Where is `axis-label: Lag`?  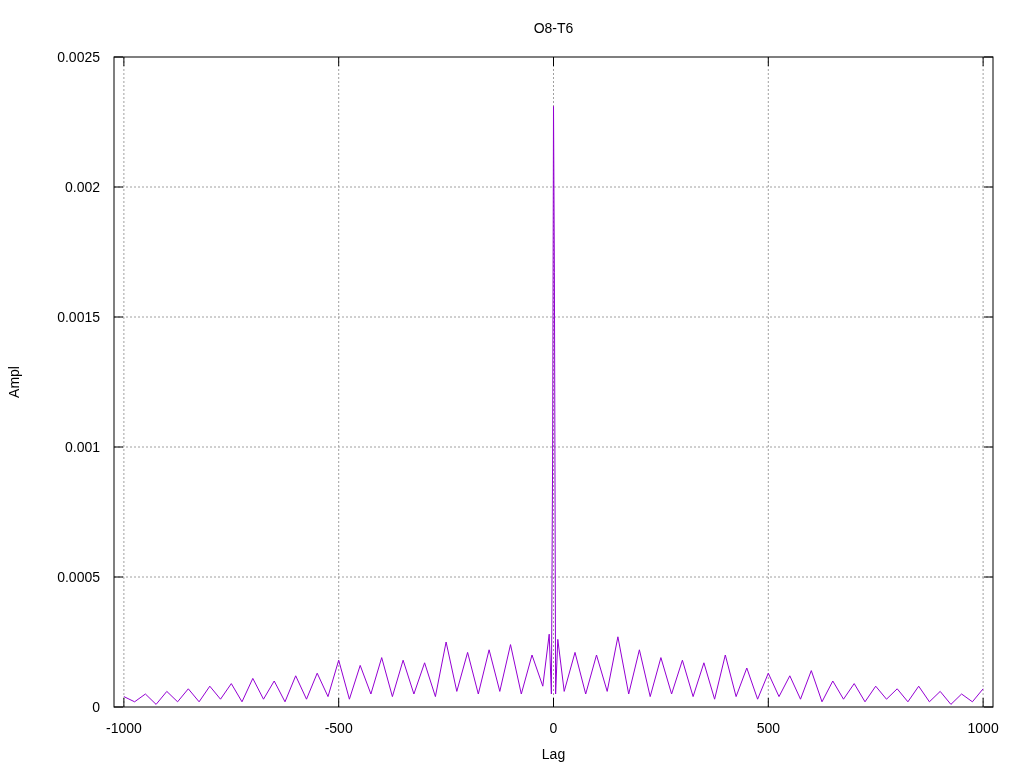 axis-label: Lag is located at coordinates (553, 754).